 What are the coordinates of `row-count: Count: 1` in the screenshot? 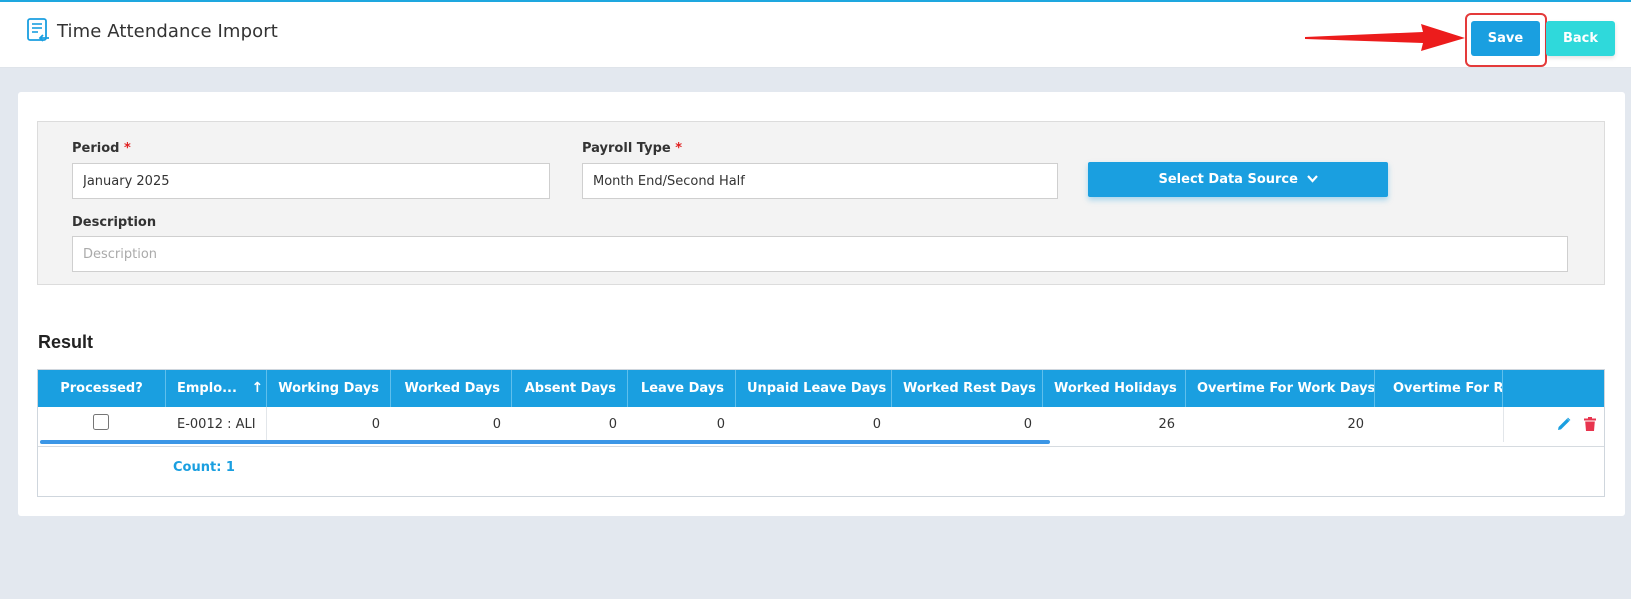 It's located at (204, 467).